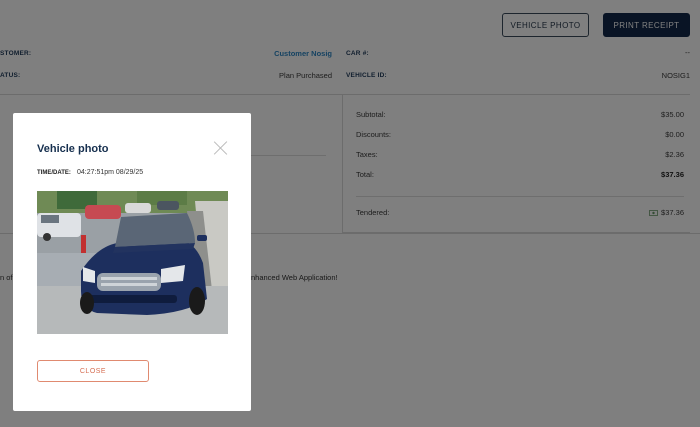 The height and width of the screenshot is (427, 700). Describe the element at coordinates (110, 172) in the screenshot. I see `time-date-value: 04:27:51pm 08/29/25` at that location.